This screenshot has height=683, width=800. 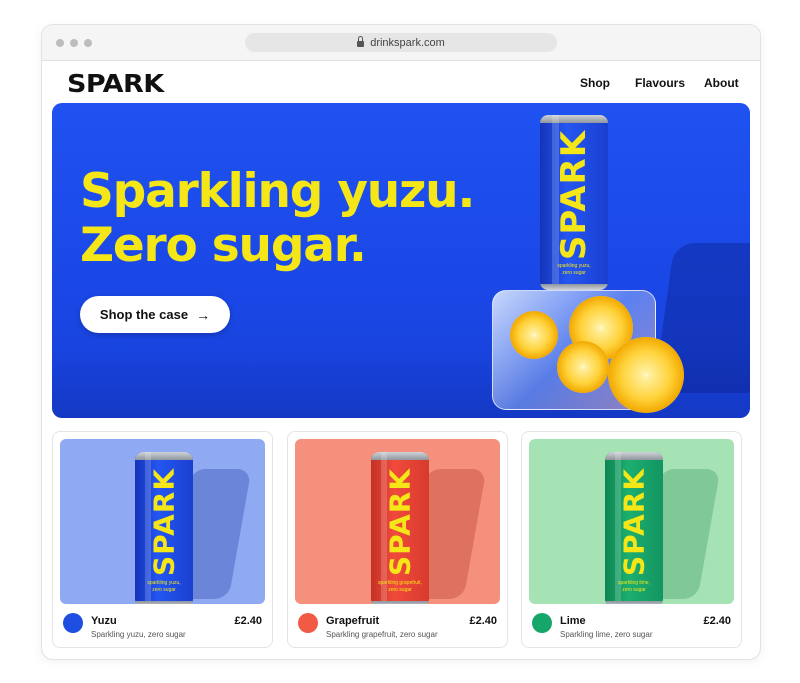 I want to click on hero-can-image: SPARK sparkling yuzu, zero sugar, so click(x=574, y=202).